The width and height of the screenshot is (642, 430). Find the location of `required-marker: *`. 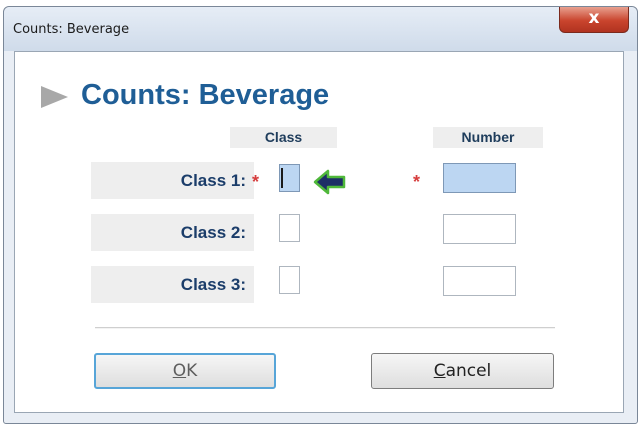

required-marker: * is located at coordinates (256, 182).